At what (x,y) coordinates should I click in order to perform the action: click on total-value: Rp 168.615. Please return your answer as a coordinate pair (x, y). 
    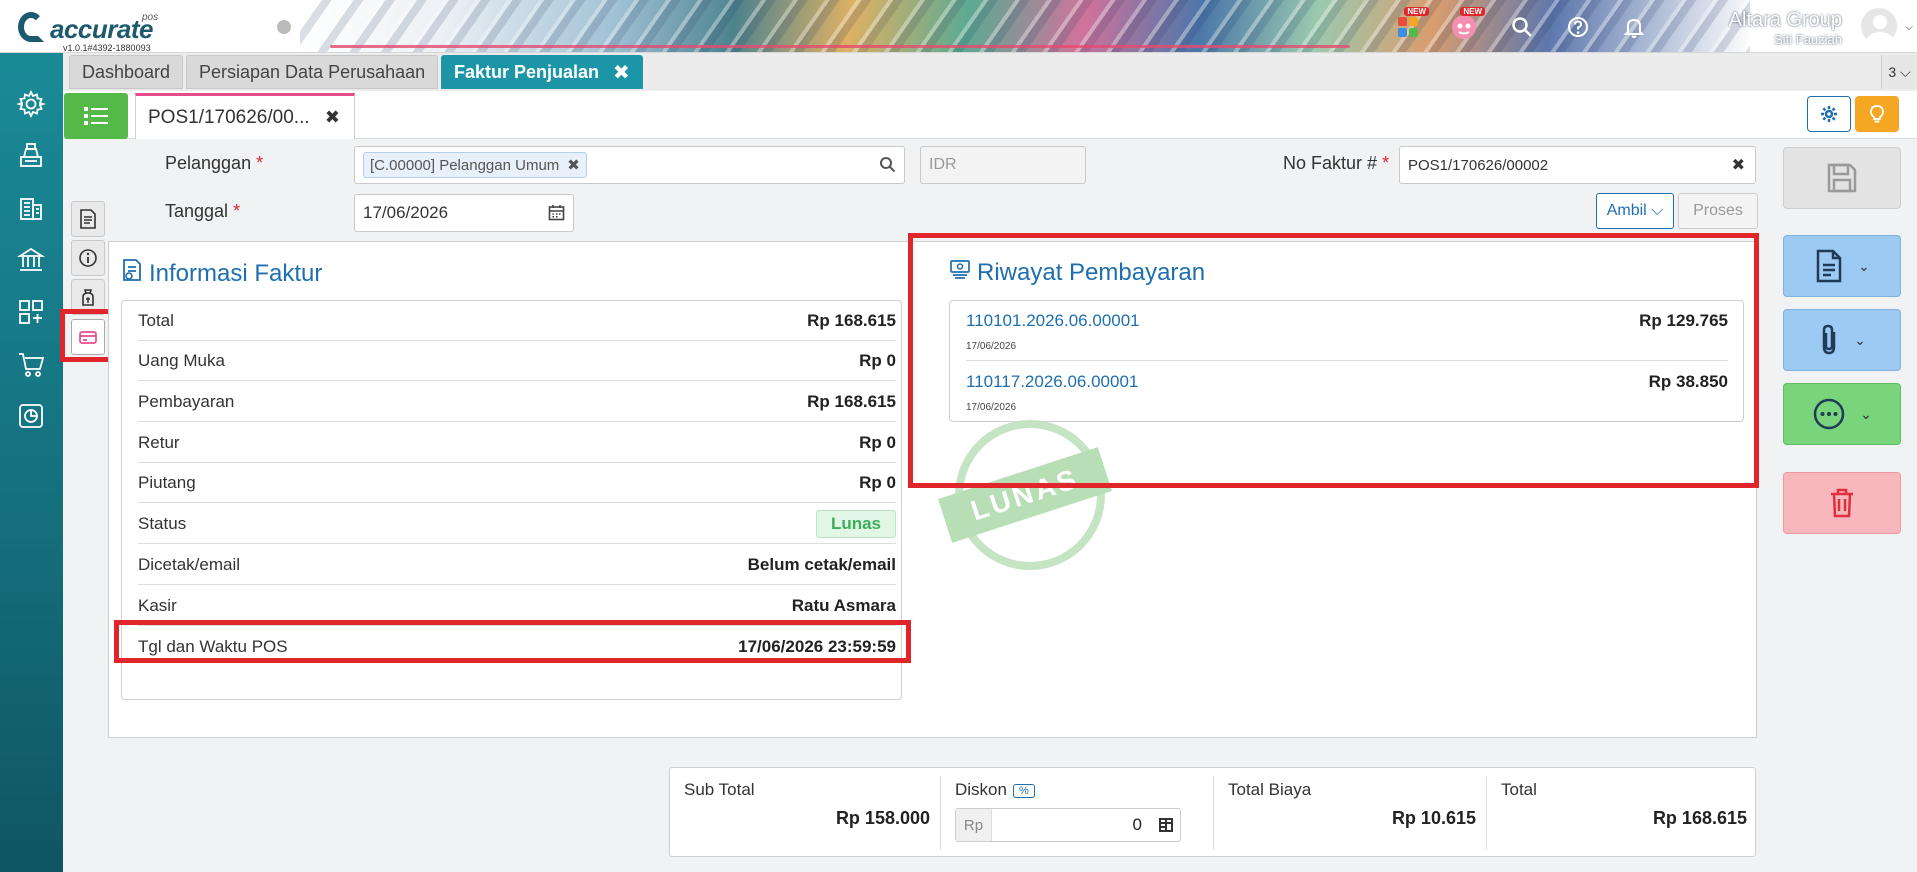
    Looking at the image, I should click on (1699, 818).